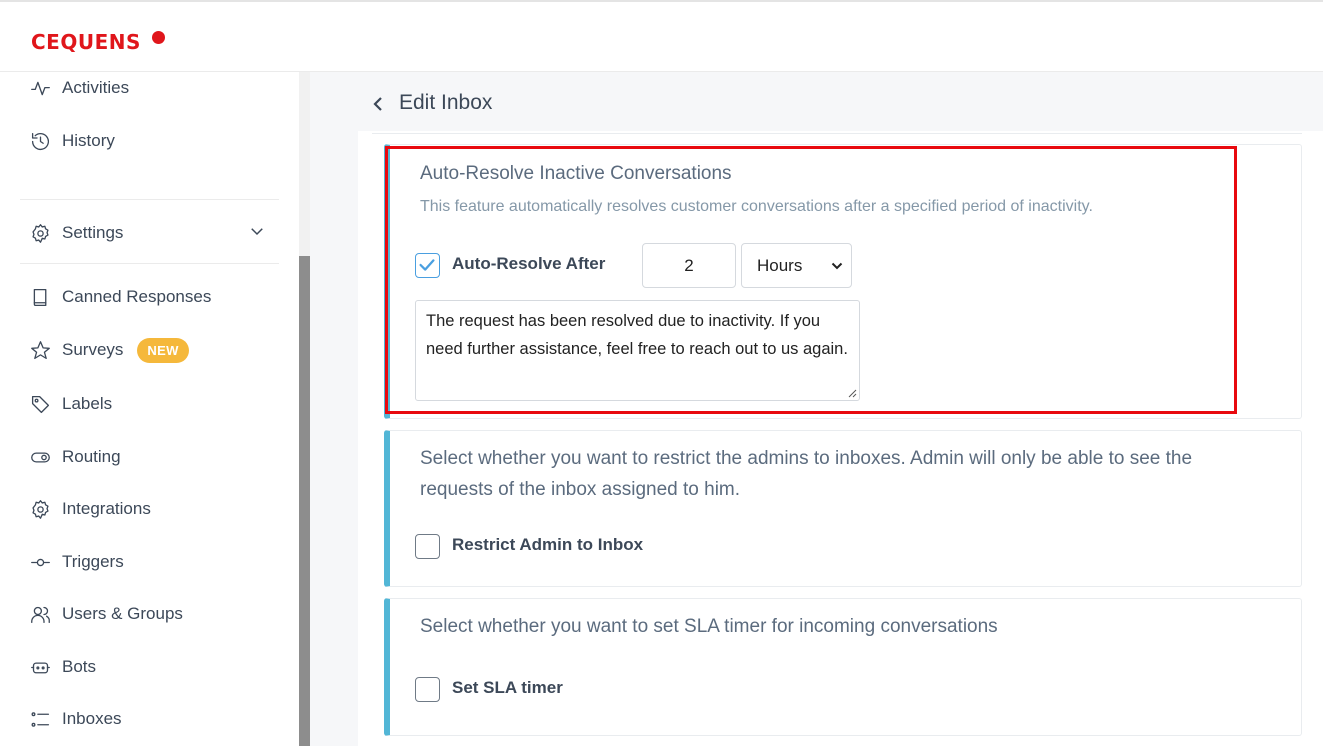  Describe the element at coordinates (79, 666) in the screenshot. I see `sidebar-item-label: Bots` at that location.